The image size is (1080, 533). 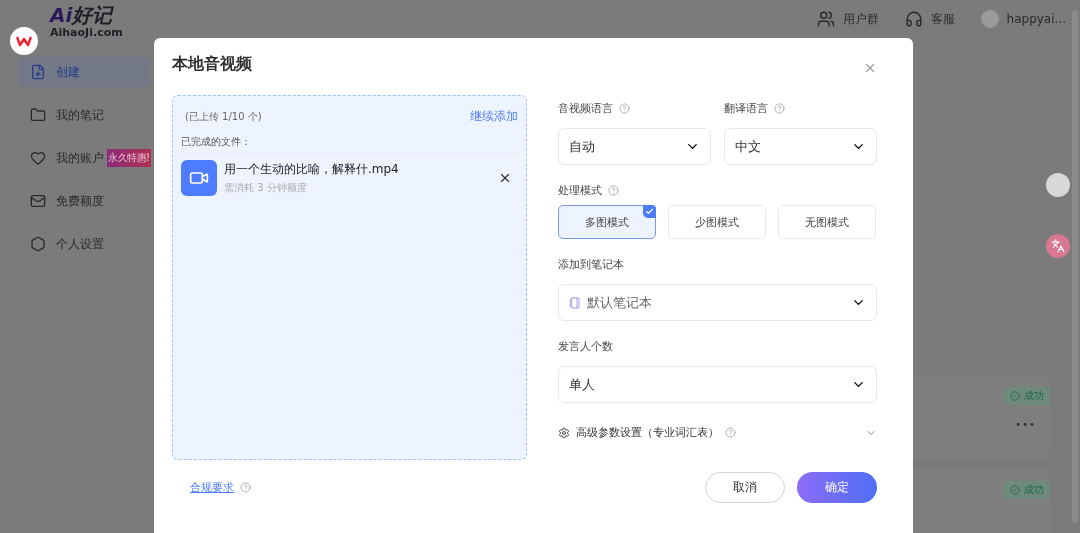 I want to click on add-more-link: 继续添加, so click(x=494, y=116).